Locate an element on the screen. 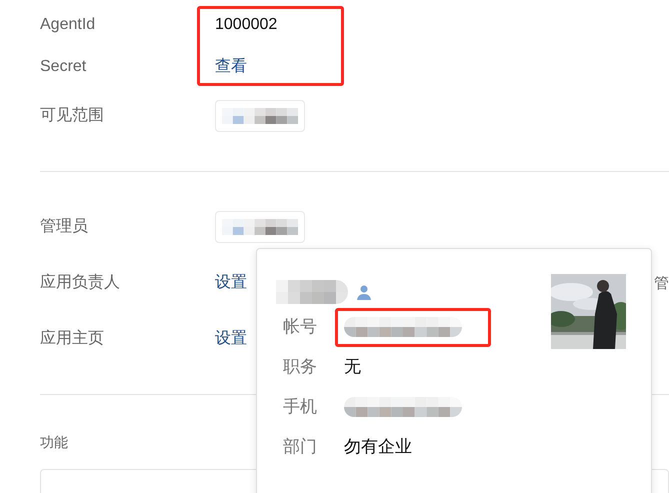 The height and width of the screenshot is (493, 669). info-value: 无 is located at coordinates (352, 367).